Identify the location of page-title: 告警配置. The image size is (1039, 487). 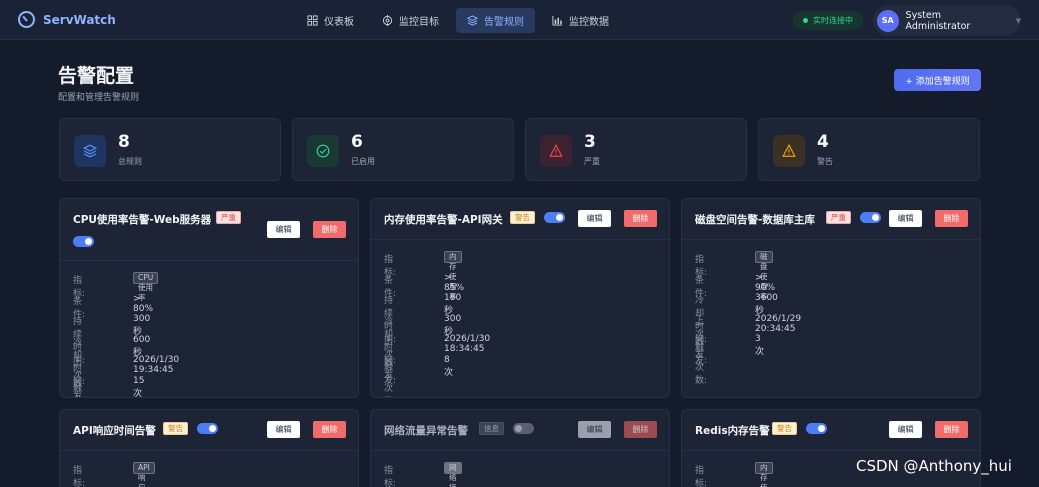
(96, 76).